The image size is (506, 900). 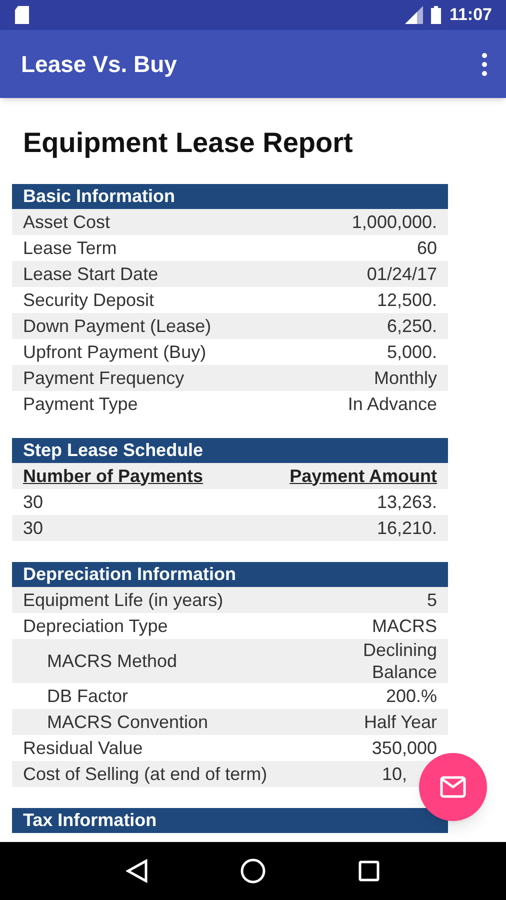 I want to click on row-value: 5, so click(x=431, y=600).